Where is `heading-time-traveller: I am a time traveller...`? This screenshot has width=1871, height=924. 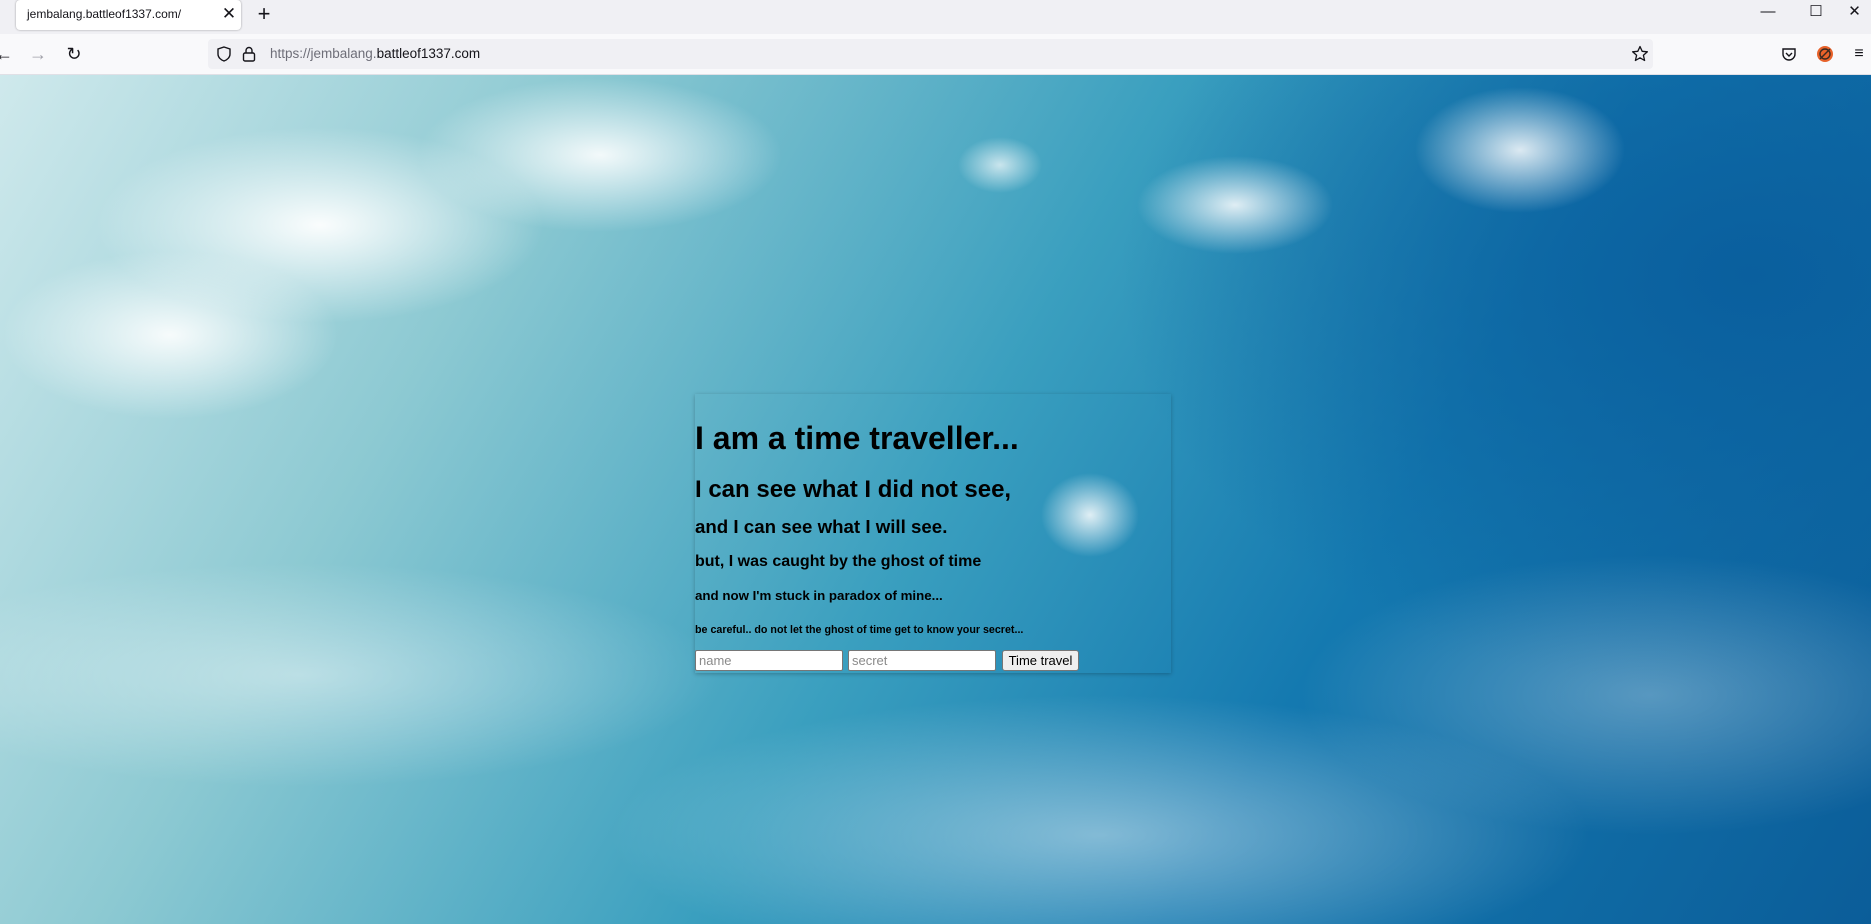
heading-time-traveller: I am a time traveller... is located at coordinates (857, 438).